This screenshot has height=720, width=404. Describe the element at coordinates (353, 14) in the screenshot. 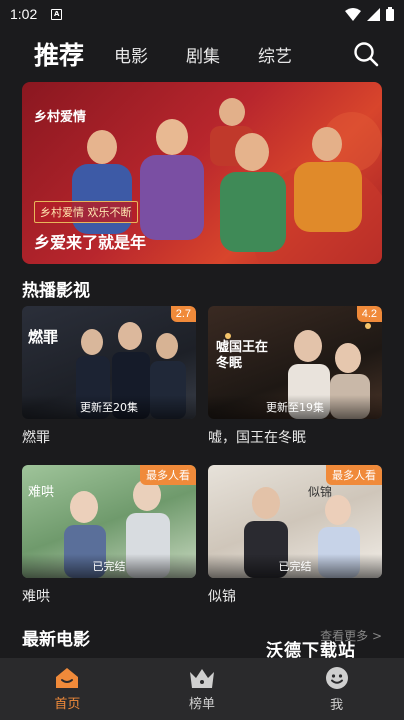

I see `wifi-icon` at that location.